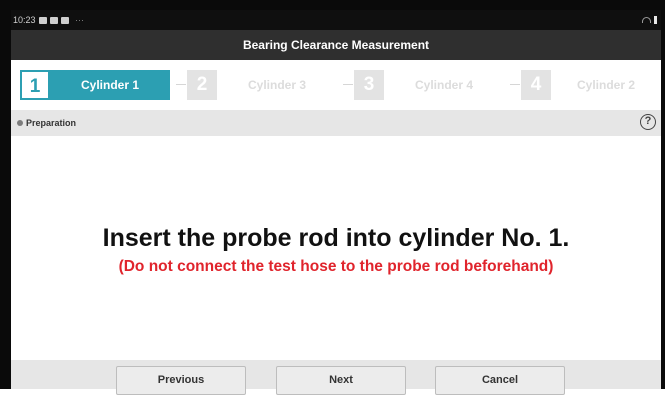  I want to click on status-more: ···, so click(79, 20).